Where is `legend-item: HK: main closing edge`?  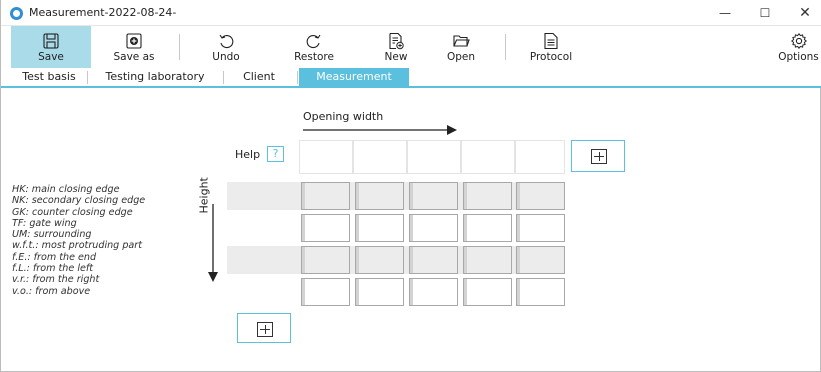
legend-item: HK: main closing edge is located at coordinates (66, 189).